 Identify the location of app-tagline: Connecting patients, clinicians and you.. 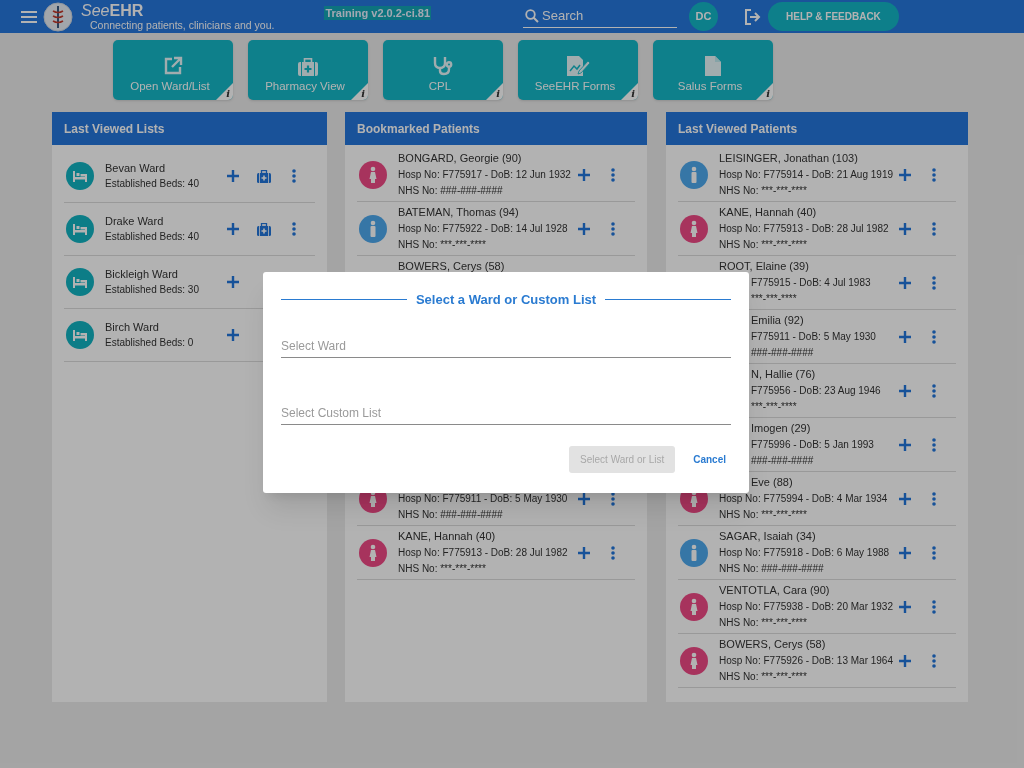
(182, 24).